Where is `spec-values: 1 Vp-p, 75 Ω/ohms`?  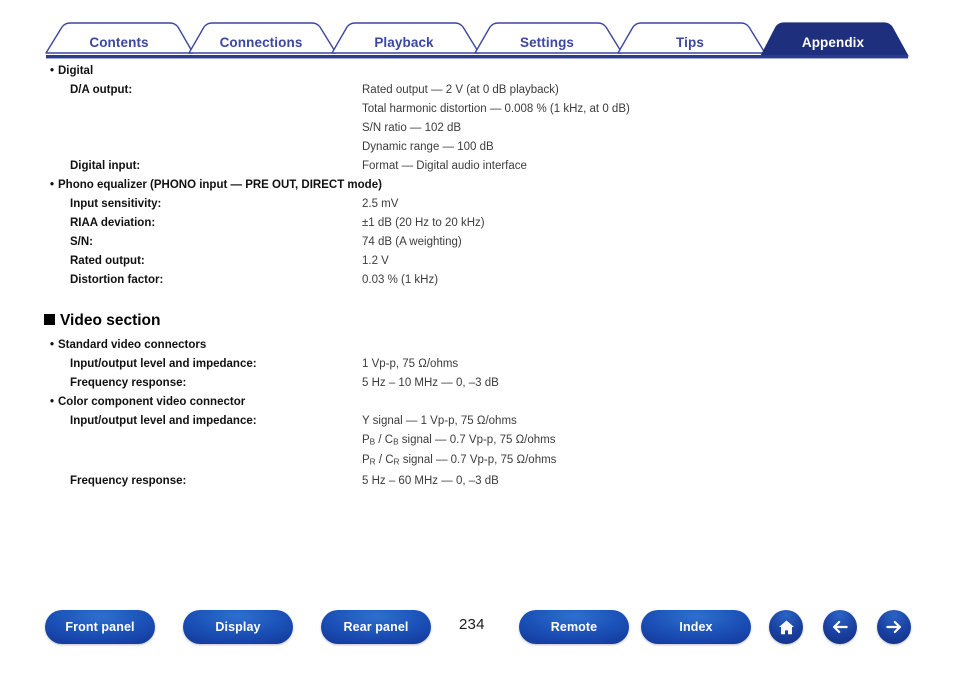
spec-values: 1 Vp-p, 75 Ω/ohms is located at coordinates (658, 364).